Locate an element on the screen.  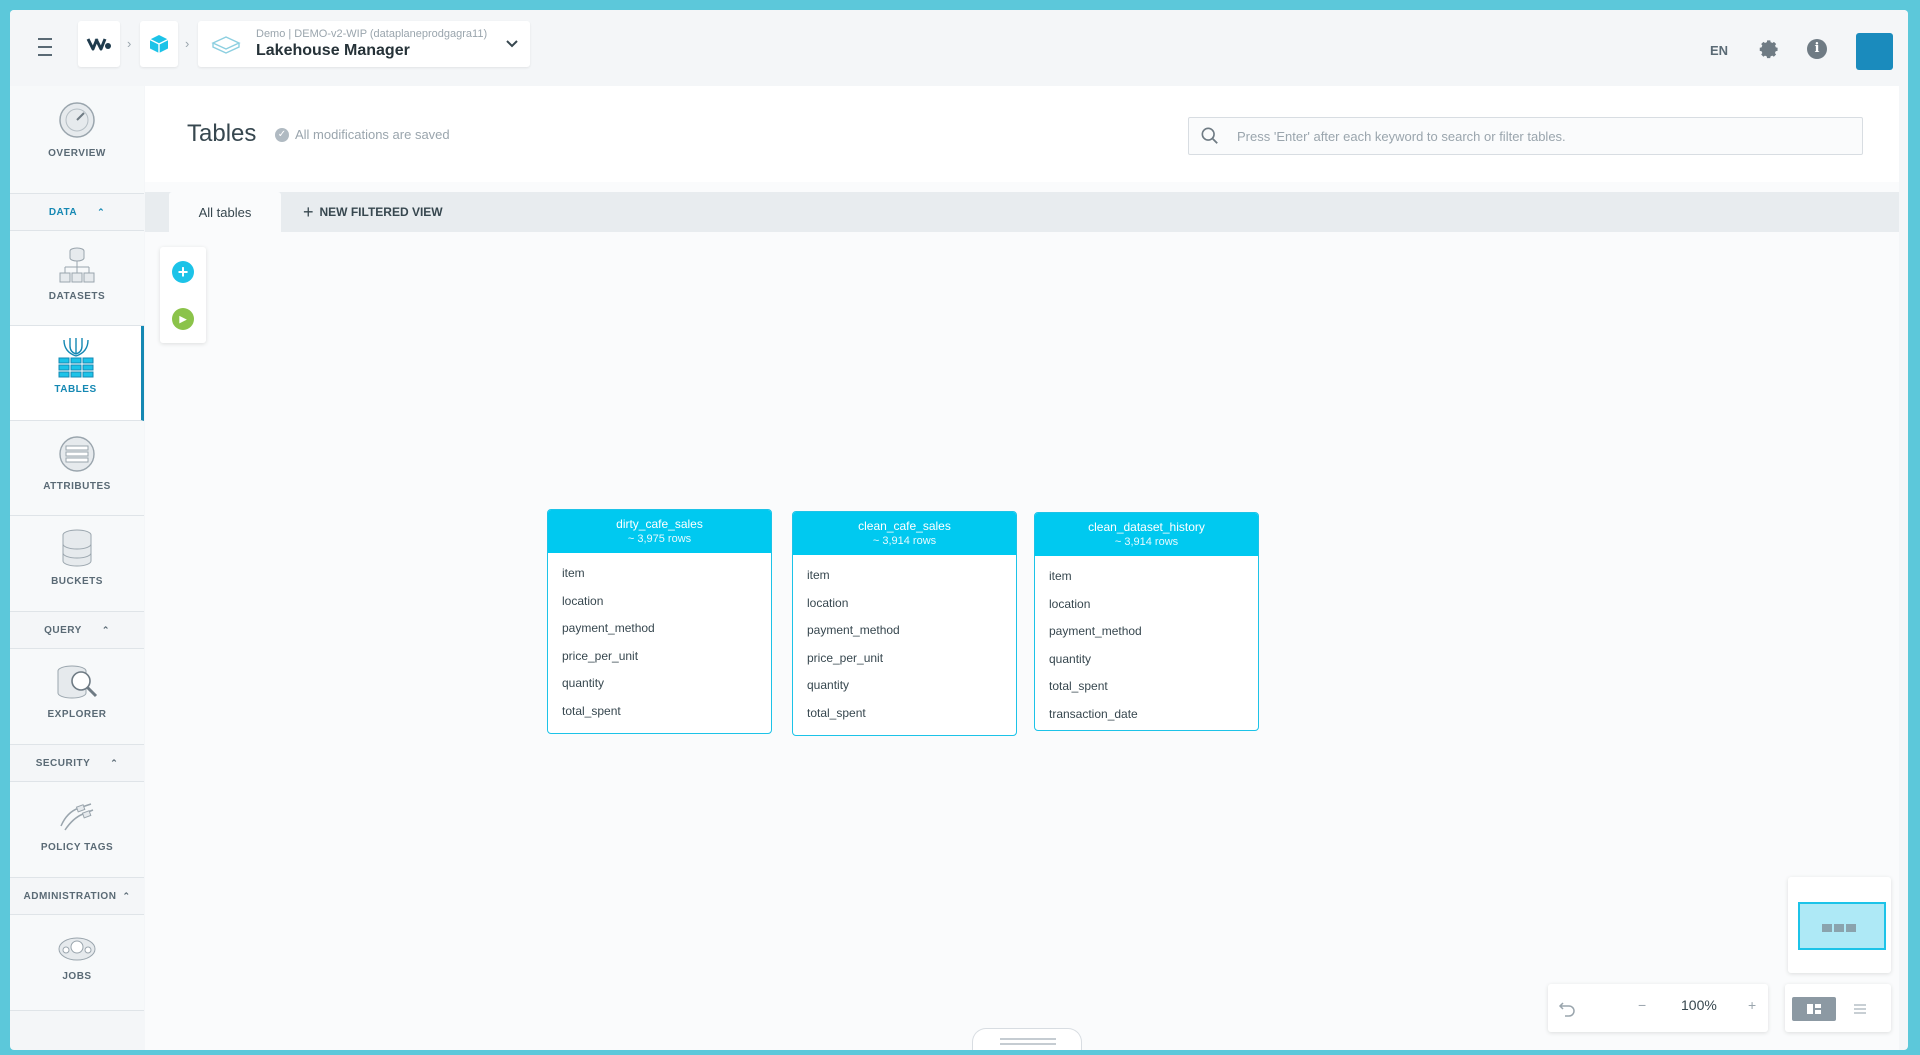
page-title: Tables is located at coordinates (222, 133).